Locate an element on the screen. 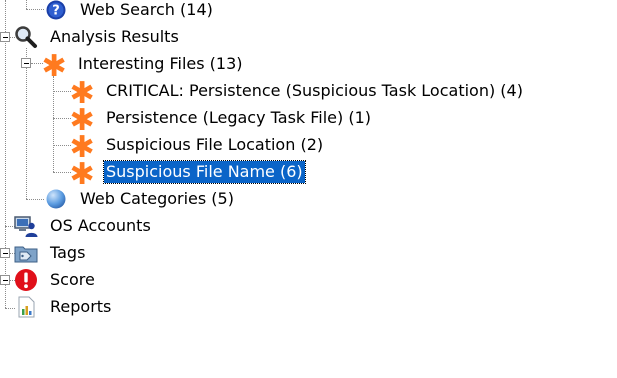 The height and width of the screenshot is (378, 617). tree-item-os-accounts: OS Accounts is located at coordinates (83, 225).